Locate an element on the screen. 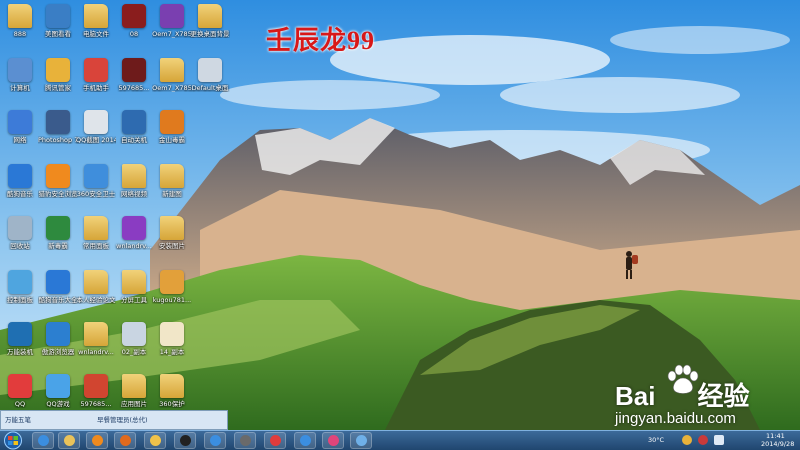 The width and height of the screenshot is (800, 450). desktop-icon: 美图看看 is located at coordinates (58, 23).